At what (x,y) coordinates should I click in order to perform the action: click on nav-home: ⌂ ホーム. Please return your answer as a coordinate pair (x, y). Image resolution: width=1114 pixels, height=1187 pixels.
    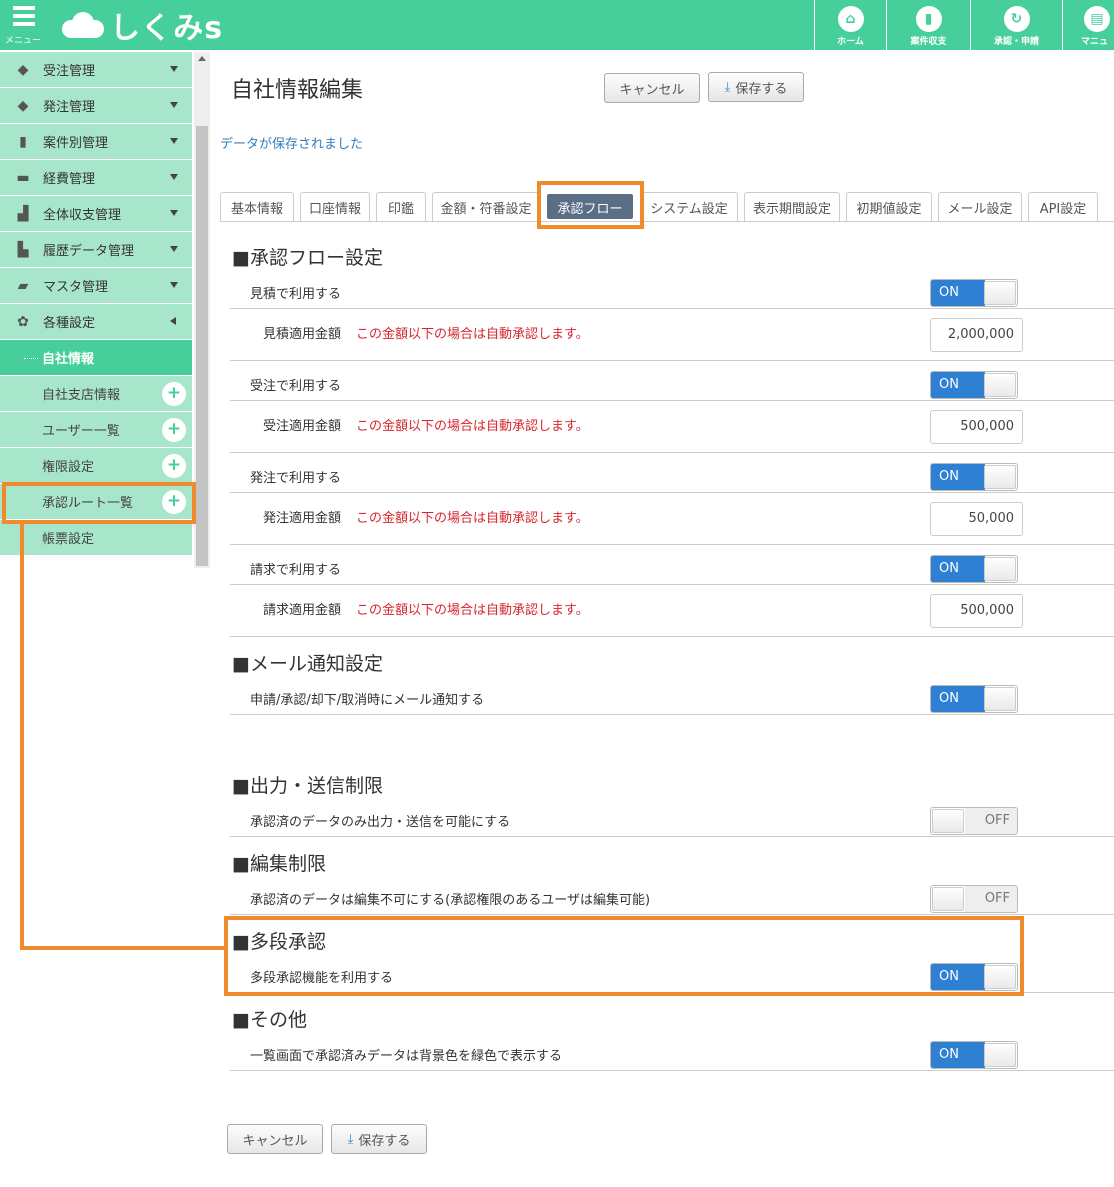
    Looking at the image, I should click on (850, 25).